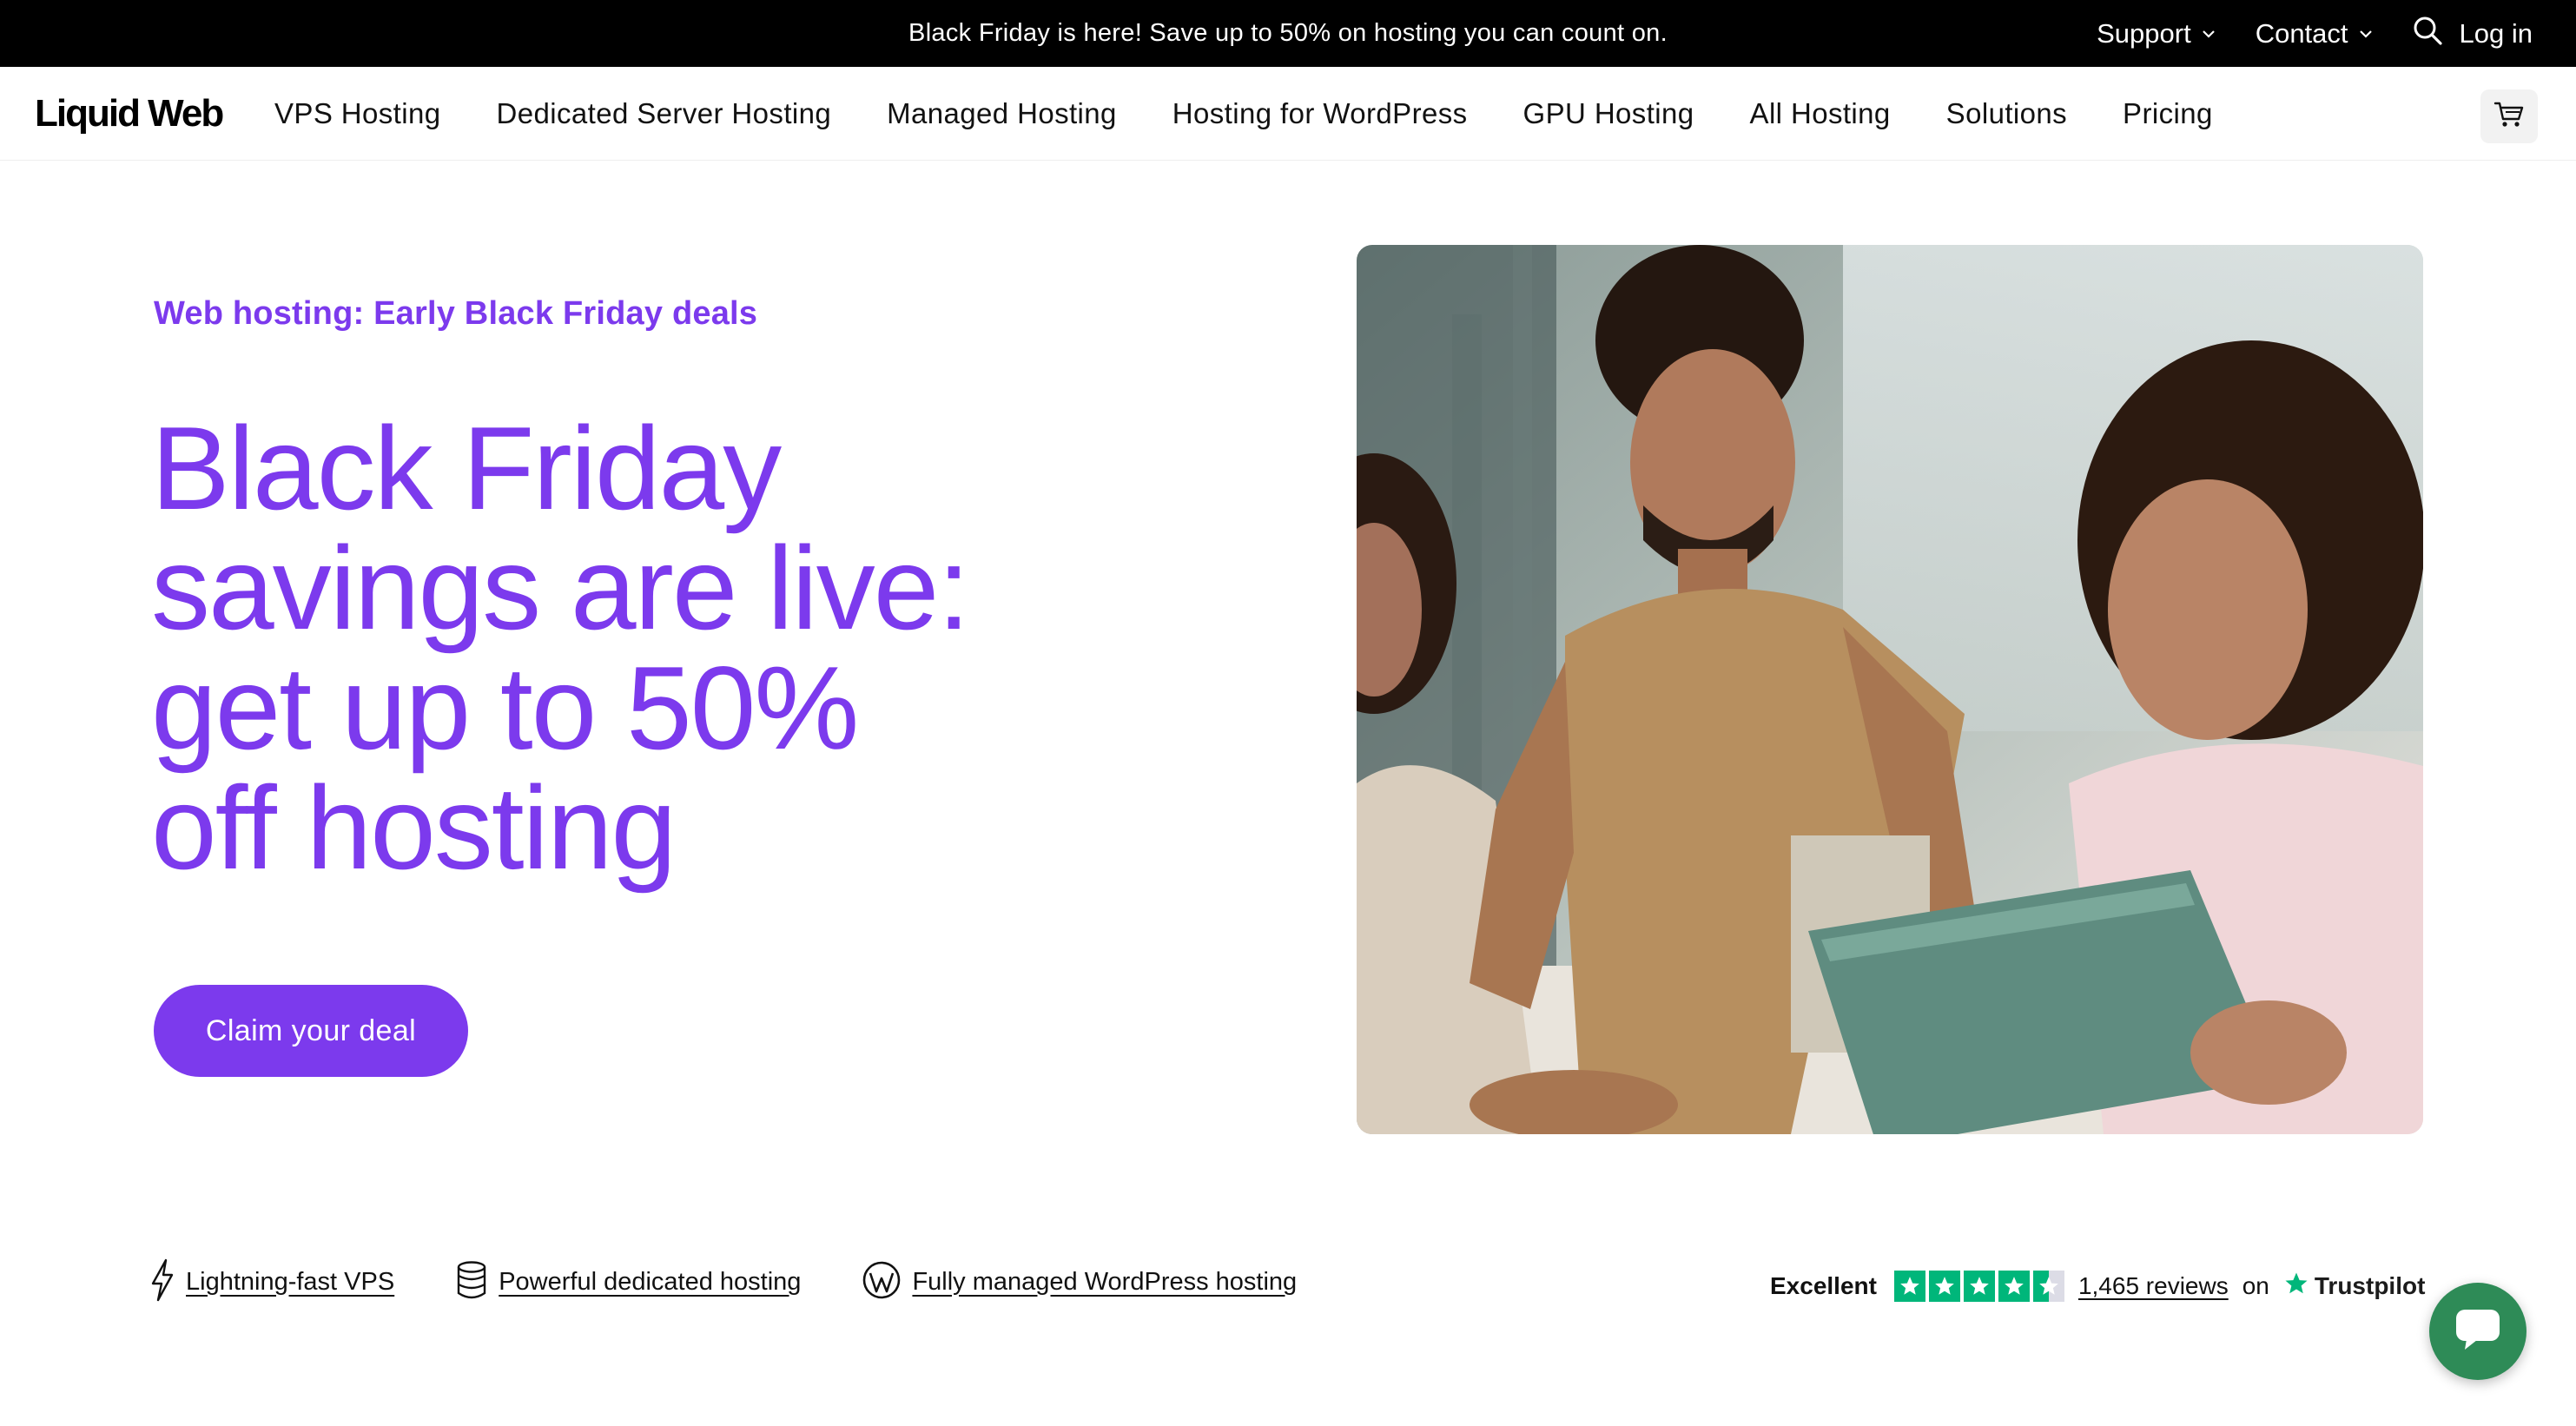  I want to click on cart-icon, so click(2509, 117).